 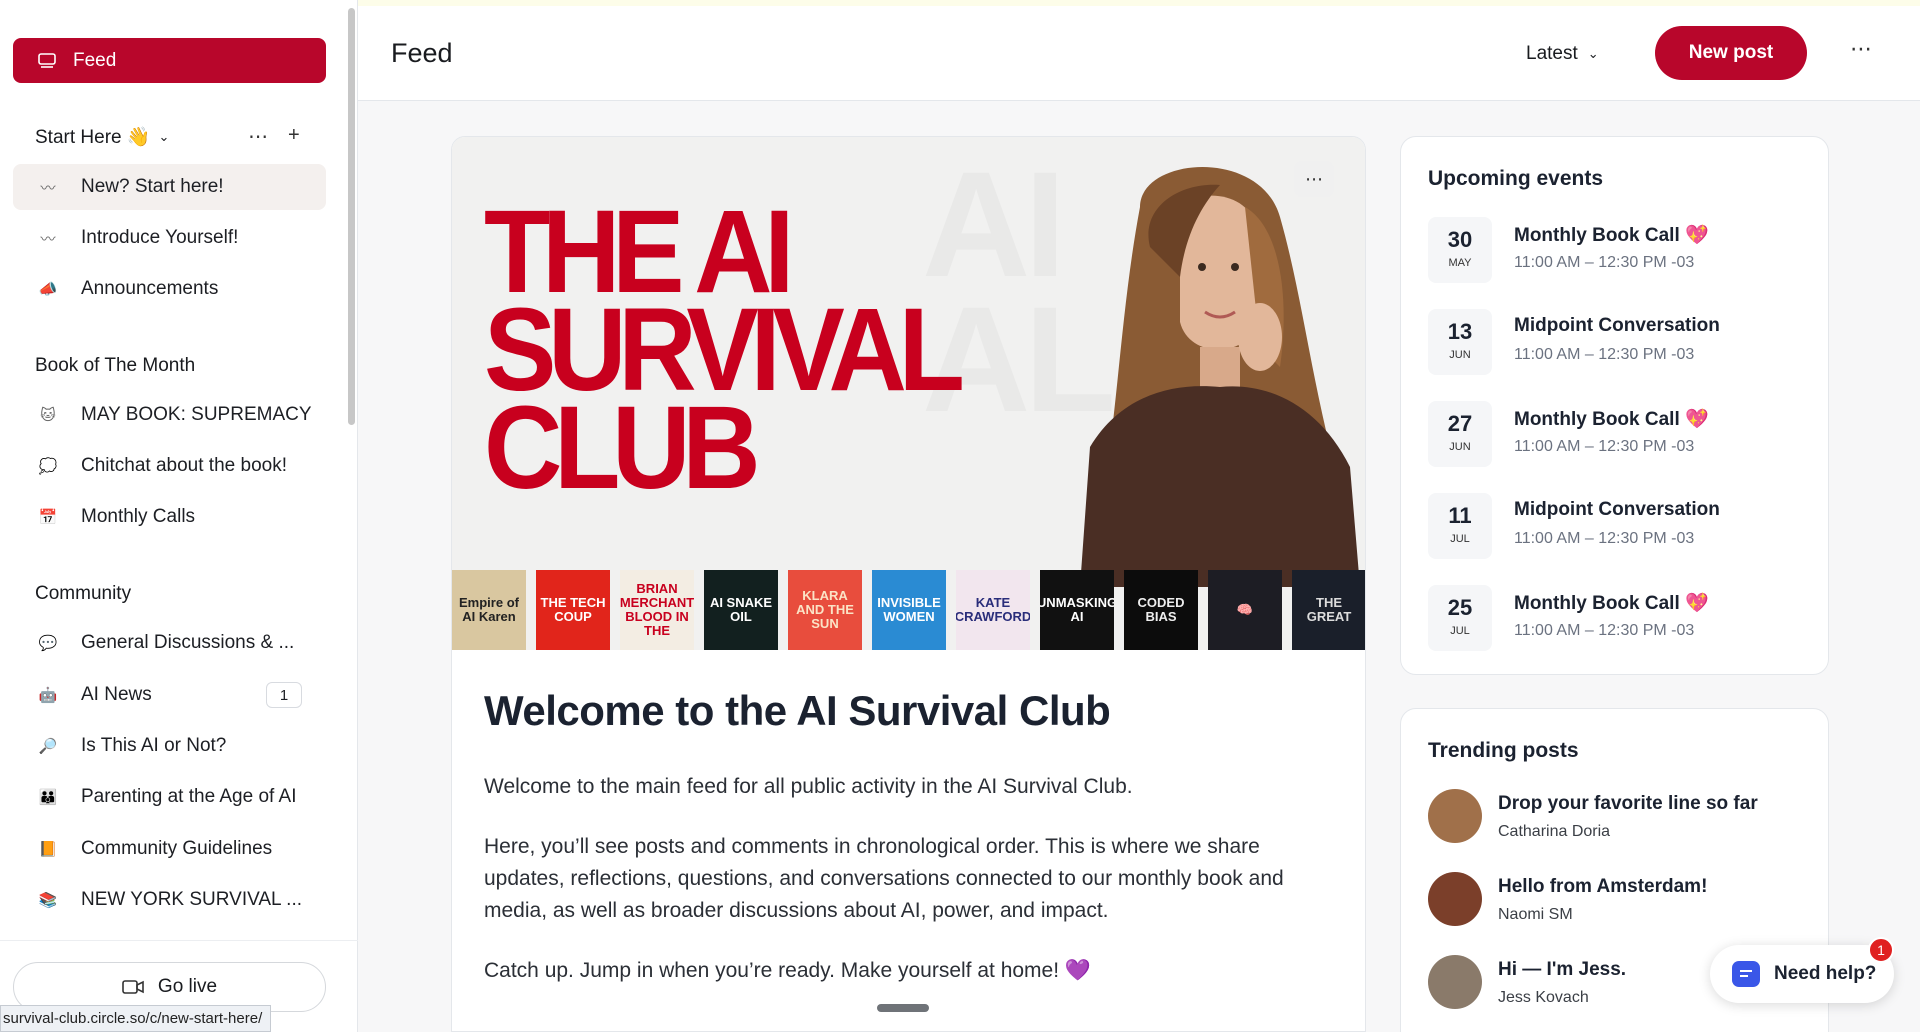 What do you see at coordinates (187, 986) in the screenshot?
I see `go-live-label: Go live` at bounding box center [187, 986].